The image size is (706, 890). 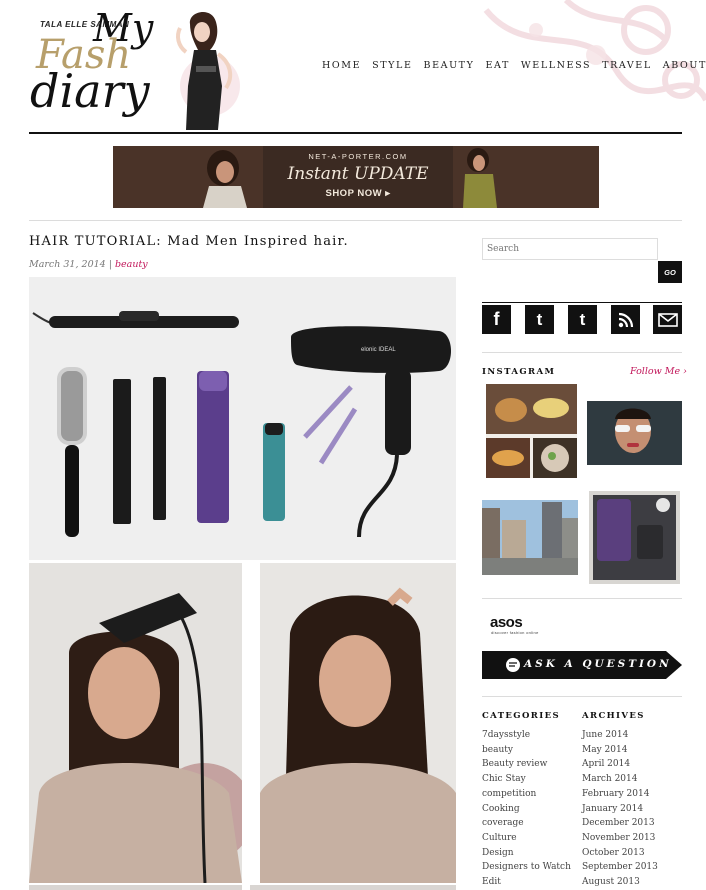 What do you see at coordinates (632, 750) in the screenshot?
I see `archive-link: May 2014` at bounding box center [632, 750].